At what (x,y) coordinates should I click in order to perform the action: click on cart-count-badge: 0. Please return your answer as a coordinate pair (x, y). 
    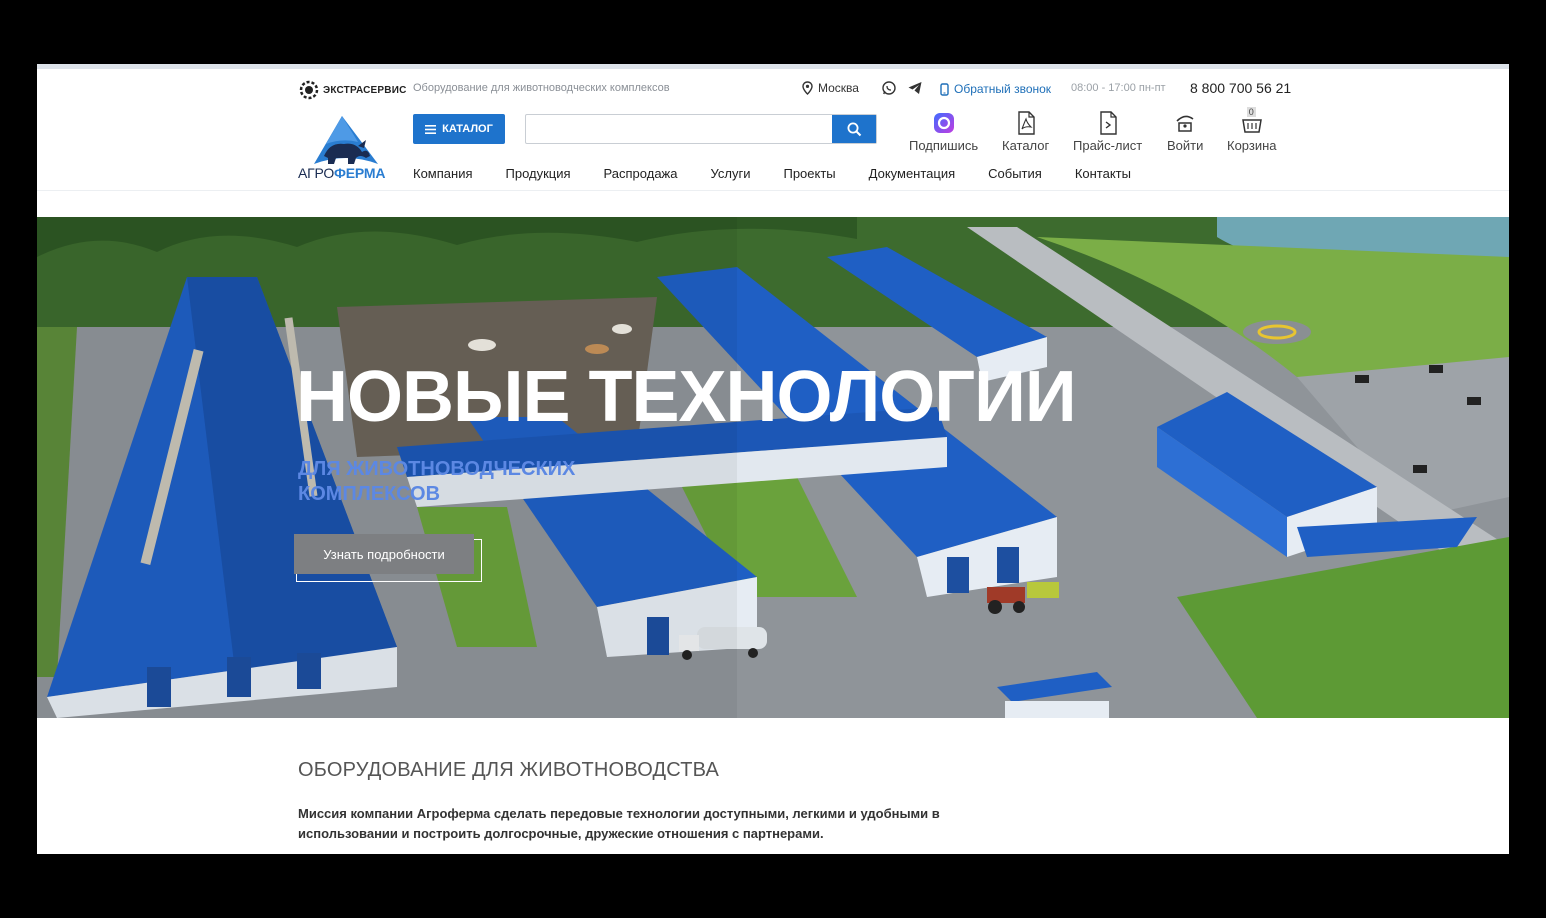
    Looking at the image, I should click on (1251, 112).